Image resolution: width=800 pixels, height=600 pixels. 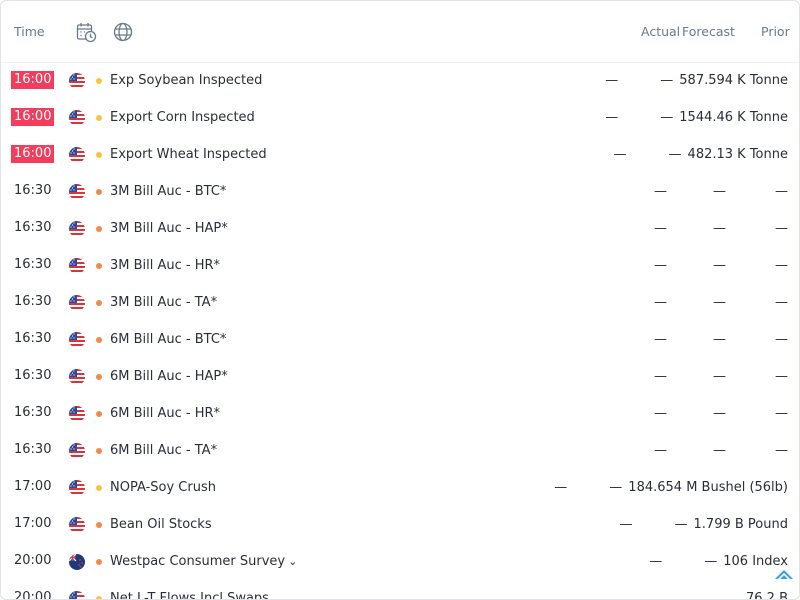 What do you see at coordinates (400, 32) in the screenshot?
I see `calendar-header: Time Actual Forecast Prior` at bounding box center [400, 32].